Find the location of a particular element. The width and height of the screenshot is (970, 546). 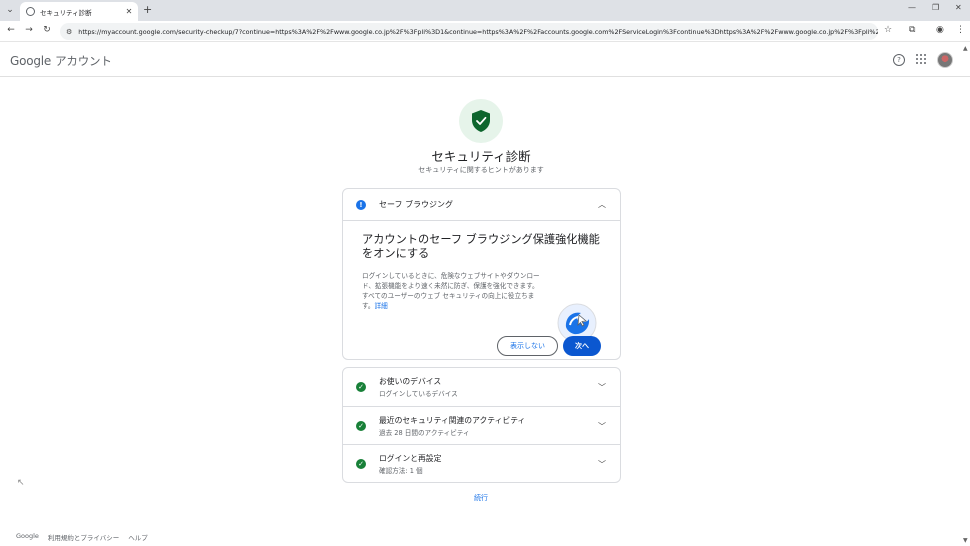

new-tab-icon: + is located at coordinates (147, 9).